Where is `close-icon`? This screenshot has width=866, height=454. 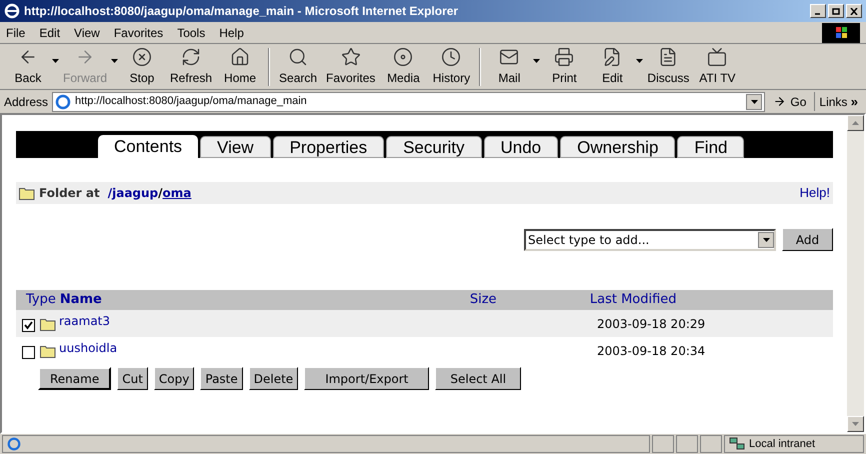 close-icon is located at coordinates (854, 11).